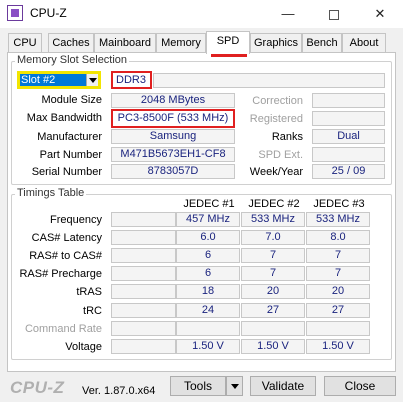  I want to click on title-bar: CPU-Z — ✕, so click(201, 14).